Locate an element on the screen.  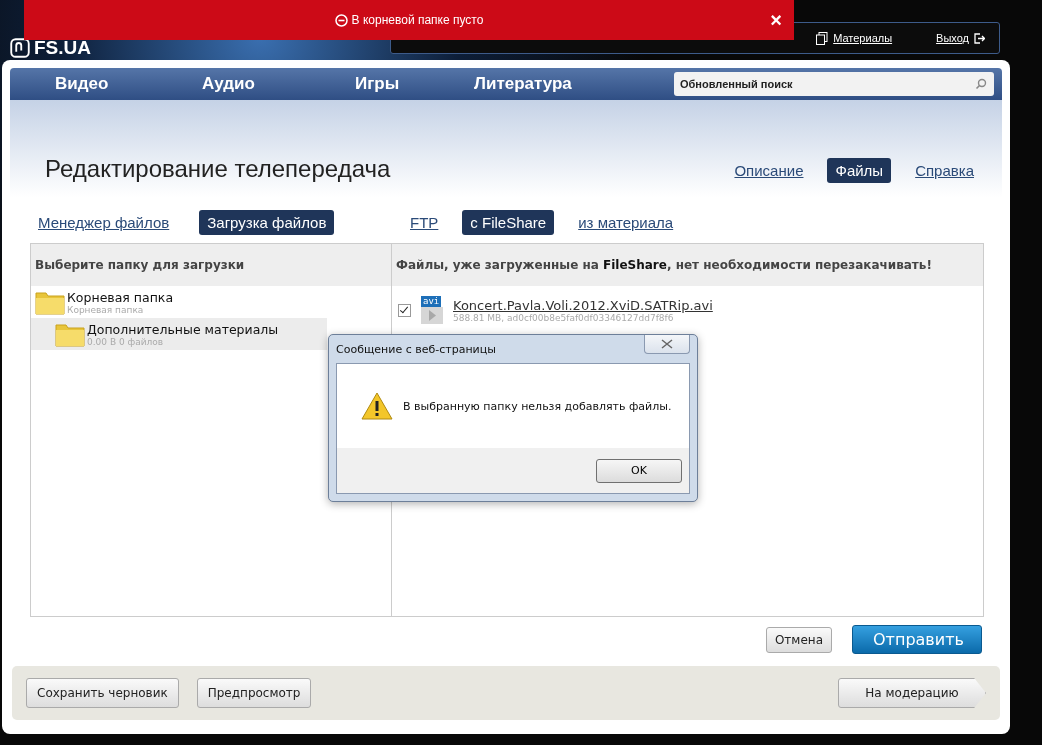
column-heading: Файлы, уже загруженные на FileShare, нет необходимости перезакачивать! is located at coordinates (687, 265).